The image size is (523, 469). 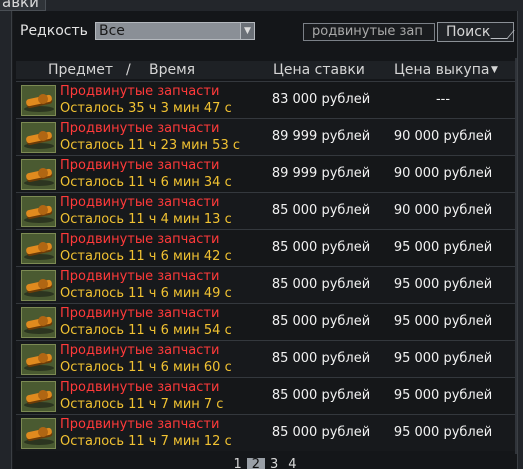 What do you see at coordinates (274, 463) in the screenshot?
I see `page-link-3: 3` at bounding box center [274, 463].